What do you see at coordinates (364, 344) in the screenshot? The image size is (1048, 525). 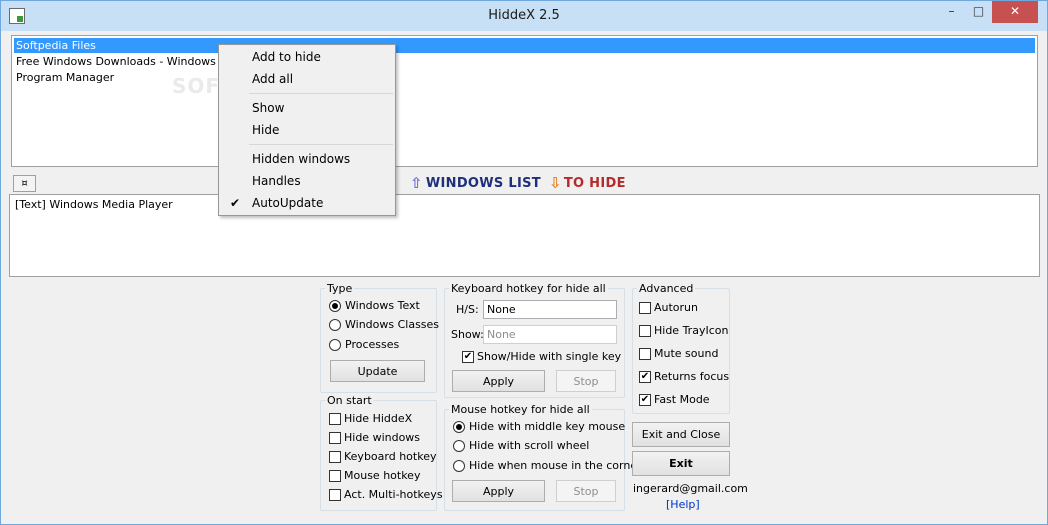 I see `type-processes-radio: Processes` at bounding box center [364, 344].